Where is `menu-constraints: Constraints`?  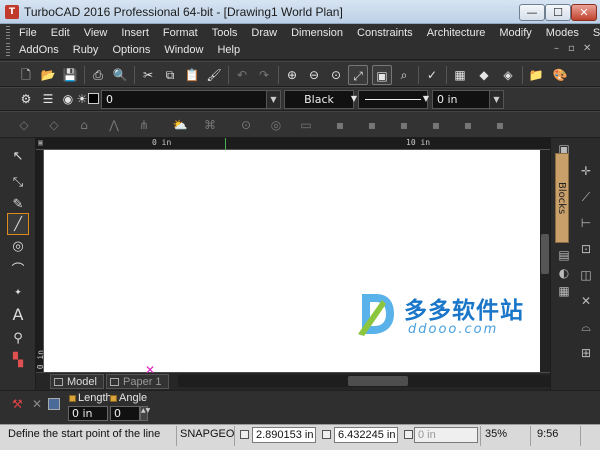 menu-constraints: Constraints is located at coordinates (385, 33).